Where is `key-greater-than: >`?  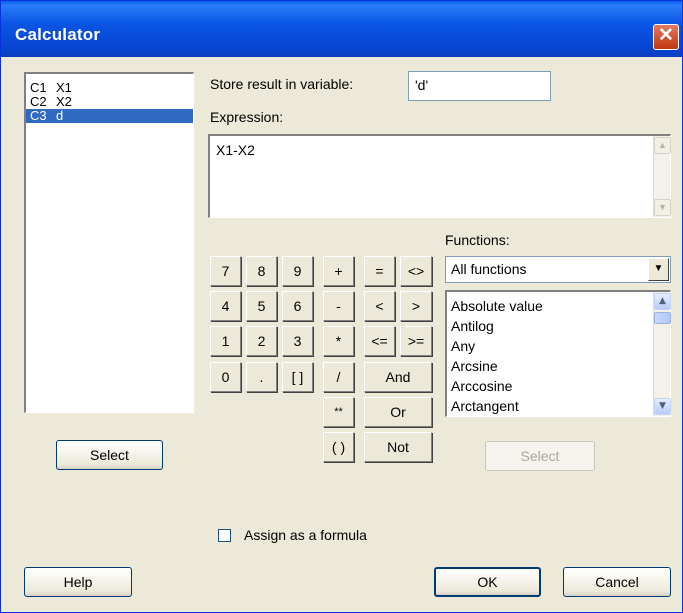 key-greater-than: > is located at coordinates (416, 306).